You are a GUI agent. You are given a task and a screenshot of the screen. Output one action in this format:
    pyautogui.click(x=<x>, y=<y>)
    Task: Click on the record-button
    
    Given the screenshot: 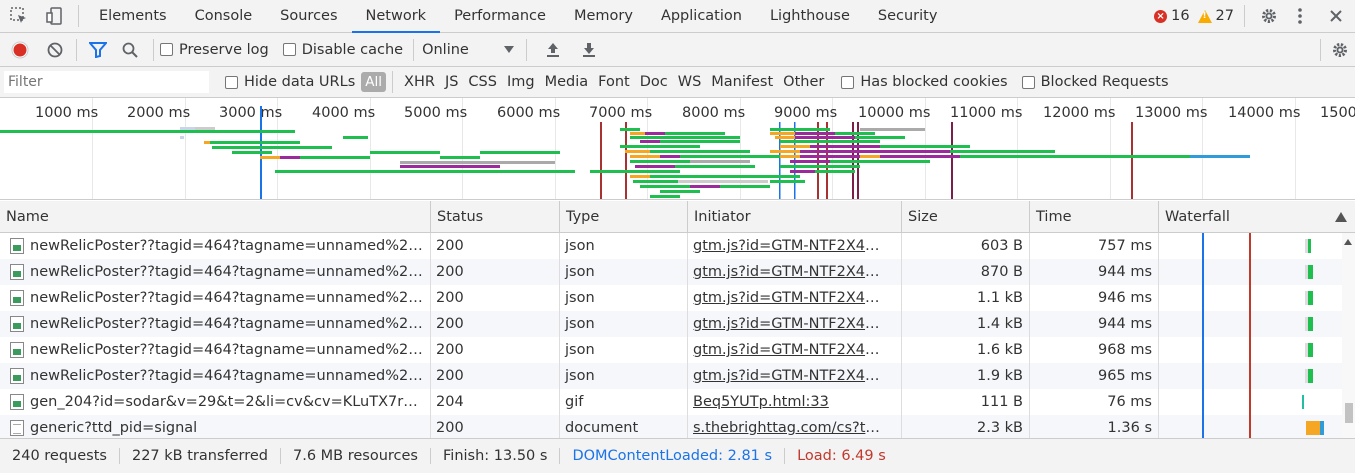 What is the action you would take?
    pyautogui.click(x=20, y=49)
    